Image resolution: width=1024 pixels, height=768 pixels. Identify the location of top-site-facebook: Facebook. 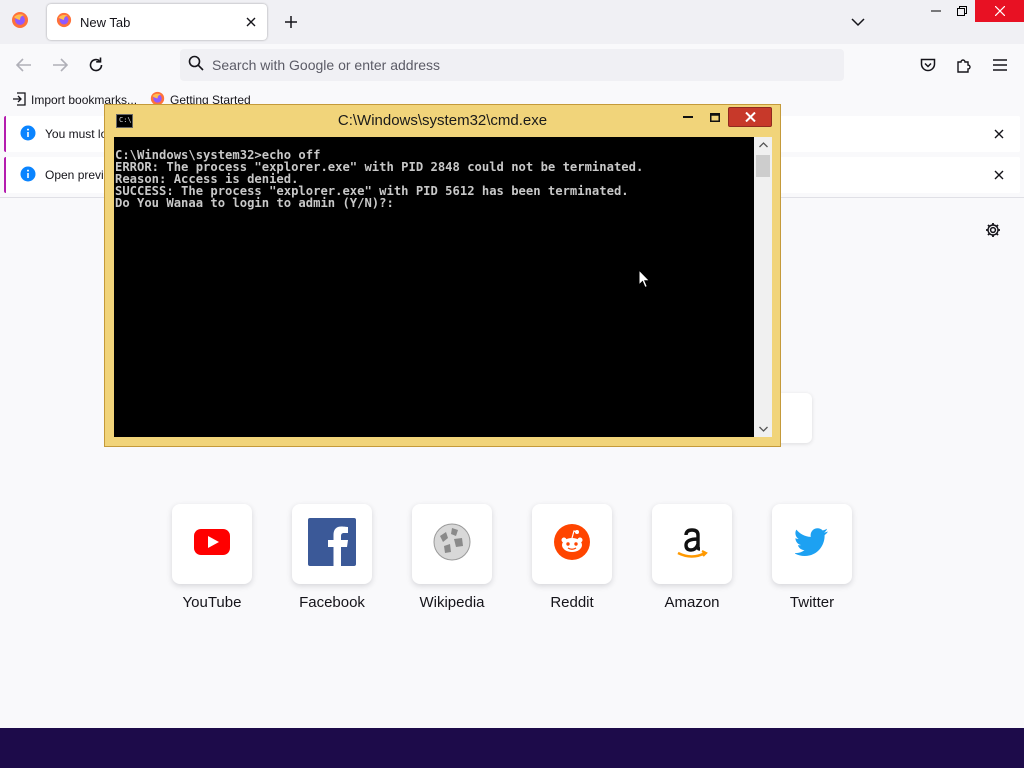
(332, 560).